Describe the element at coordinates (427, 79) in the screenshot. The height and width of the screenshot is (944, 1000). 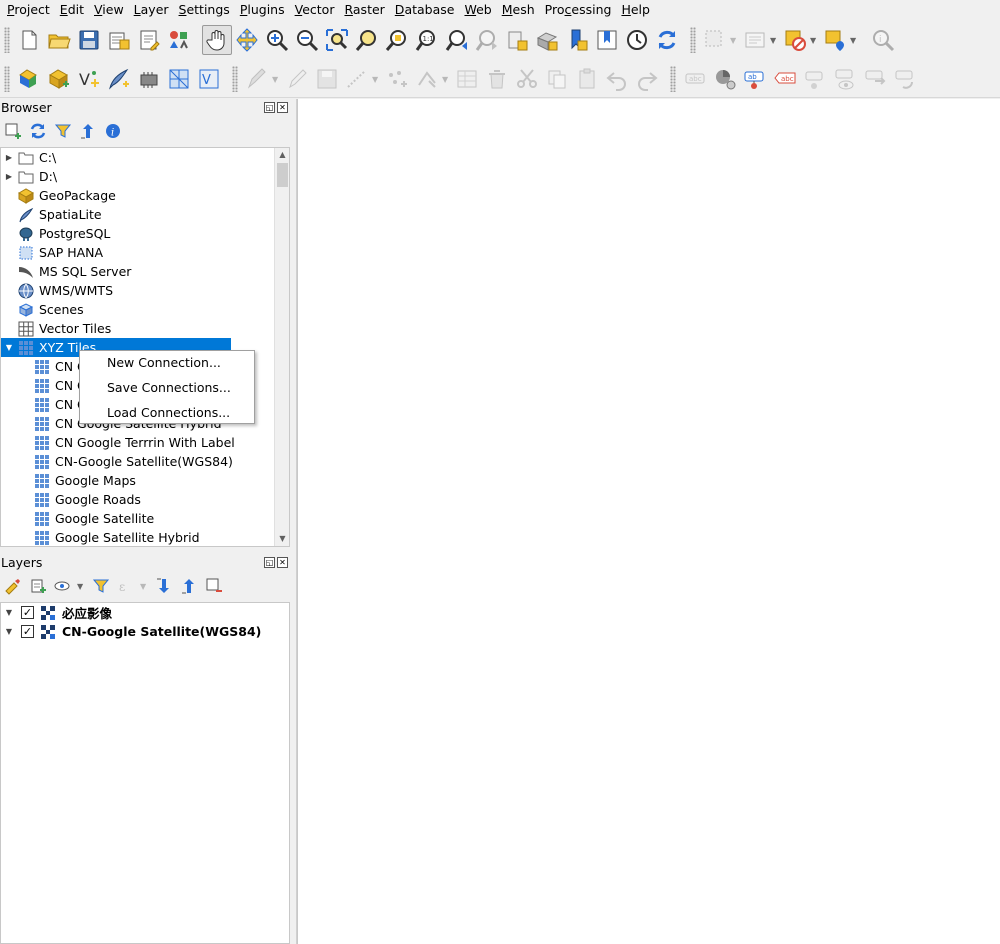
I see `vertex-tool-button` at that location.